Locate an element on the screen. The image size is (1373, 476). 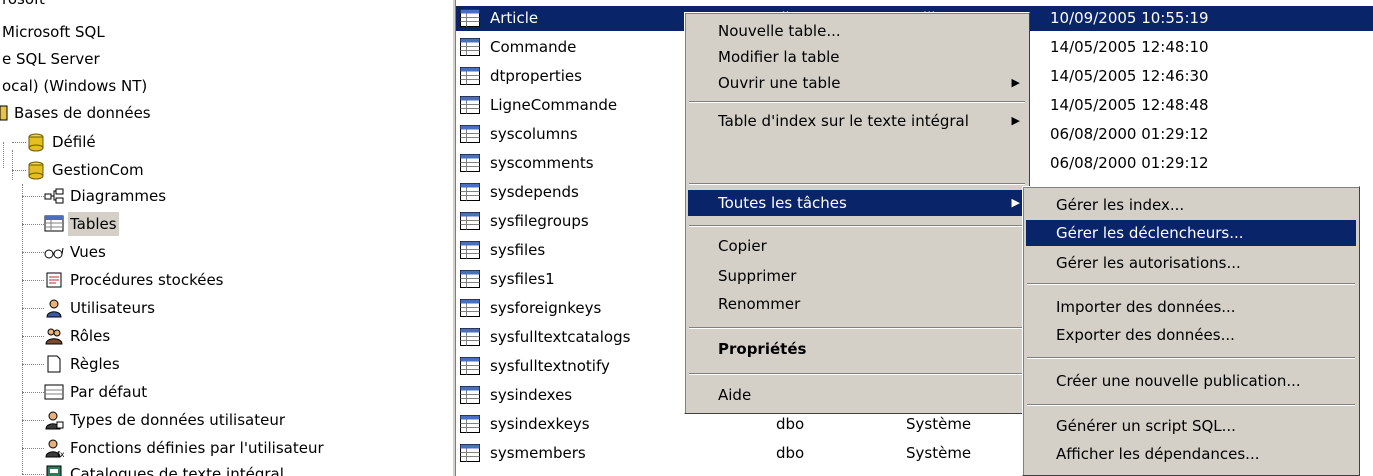
tree-item-label: GestionCom is located at coordinates (98, 170).